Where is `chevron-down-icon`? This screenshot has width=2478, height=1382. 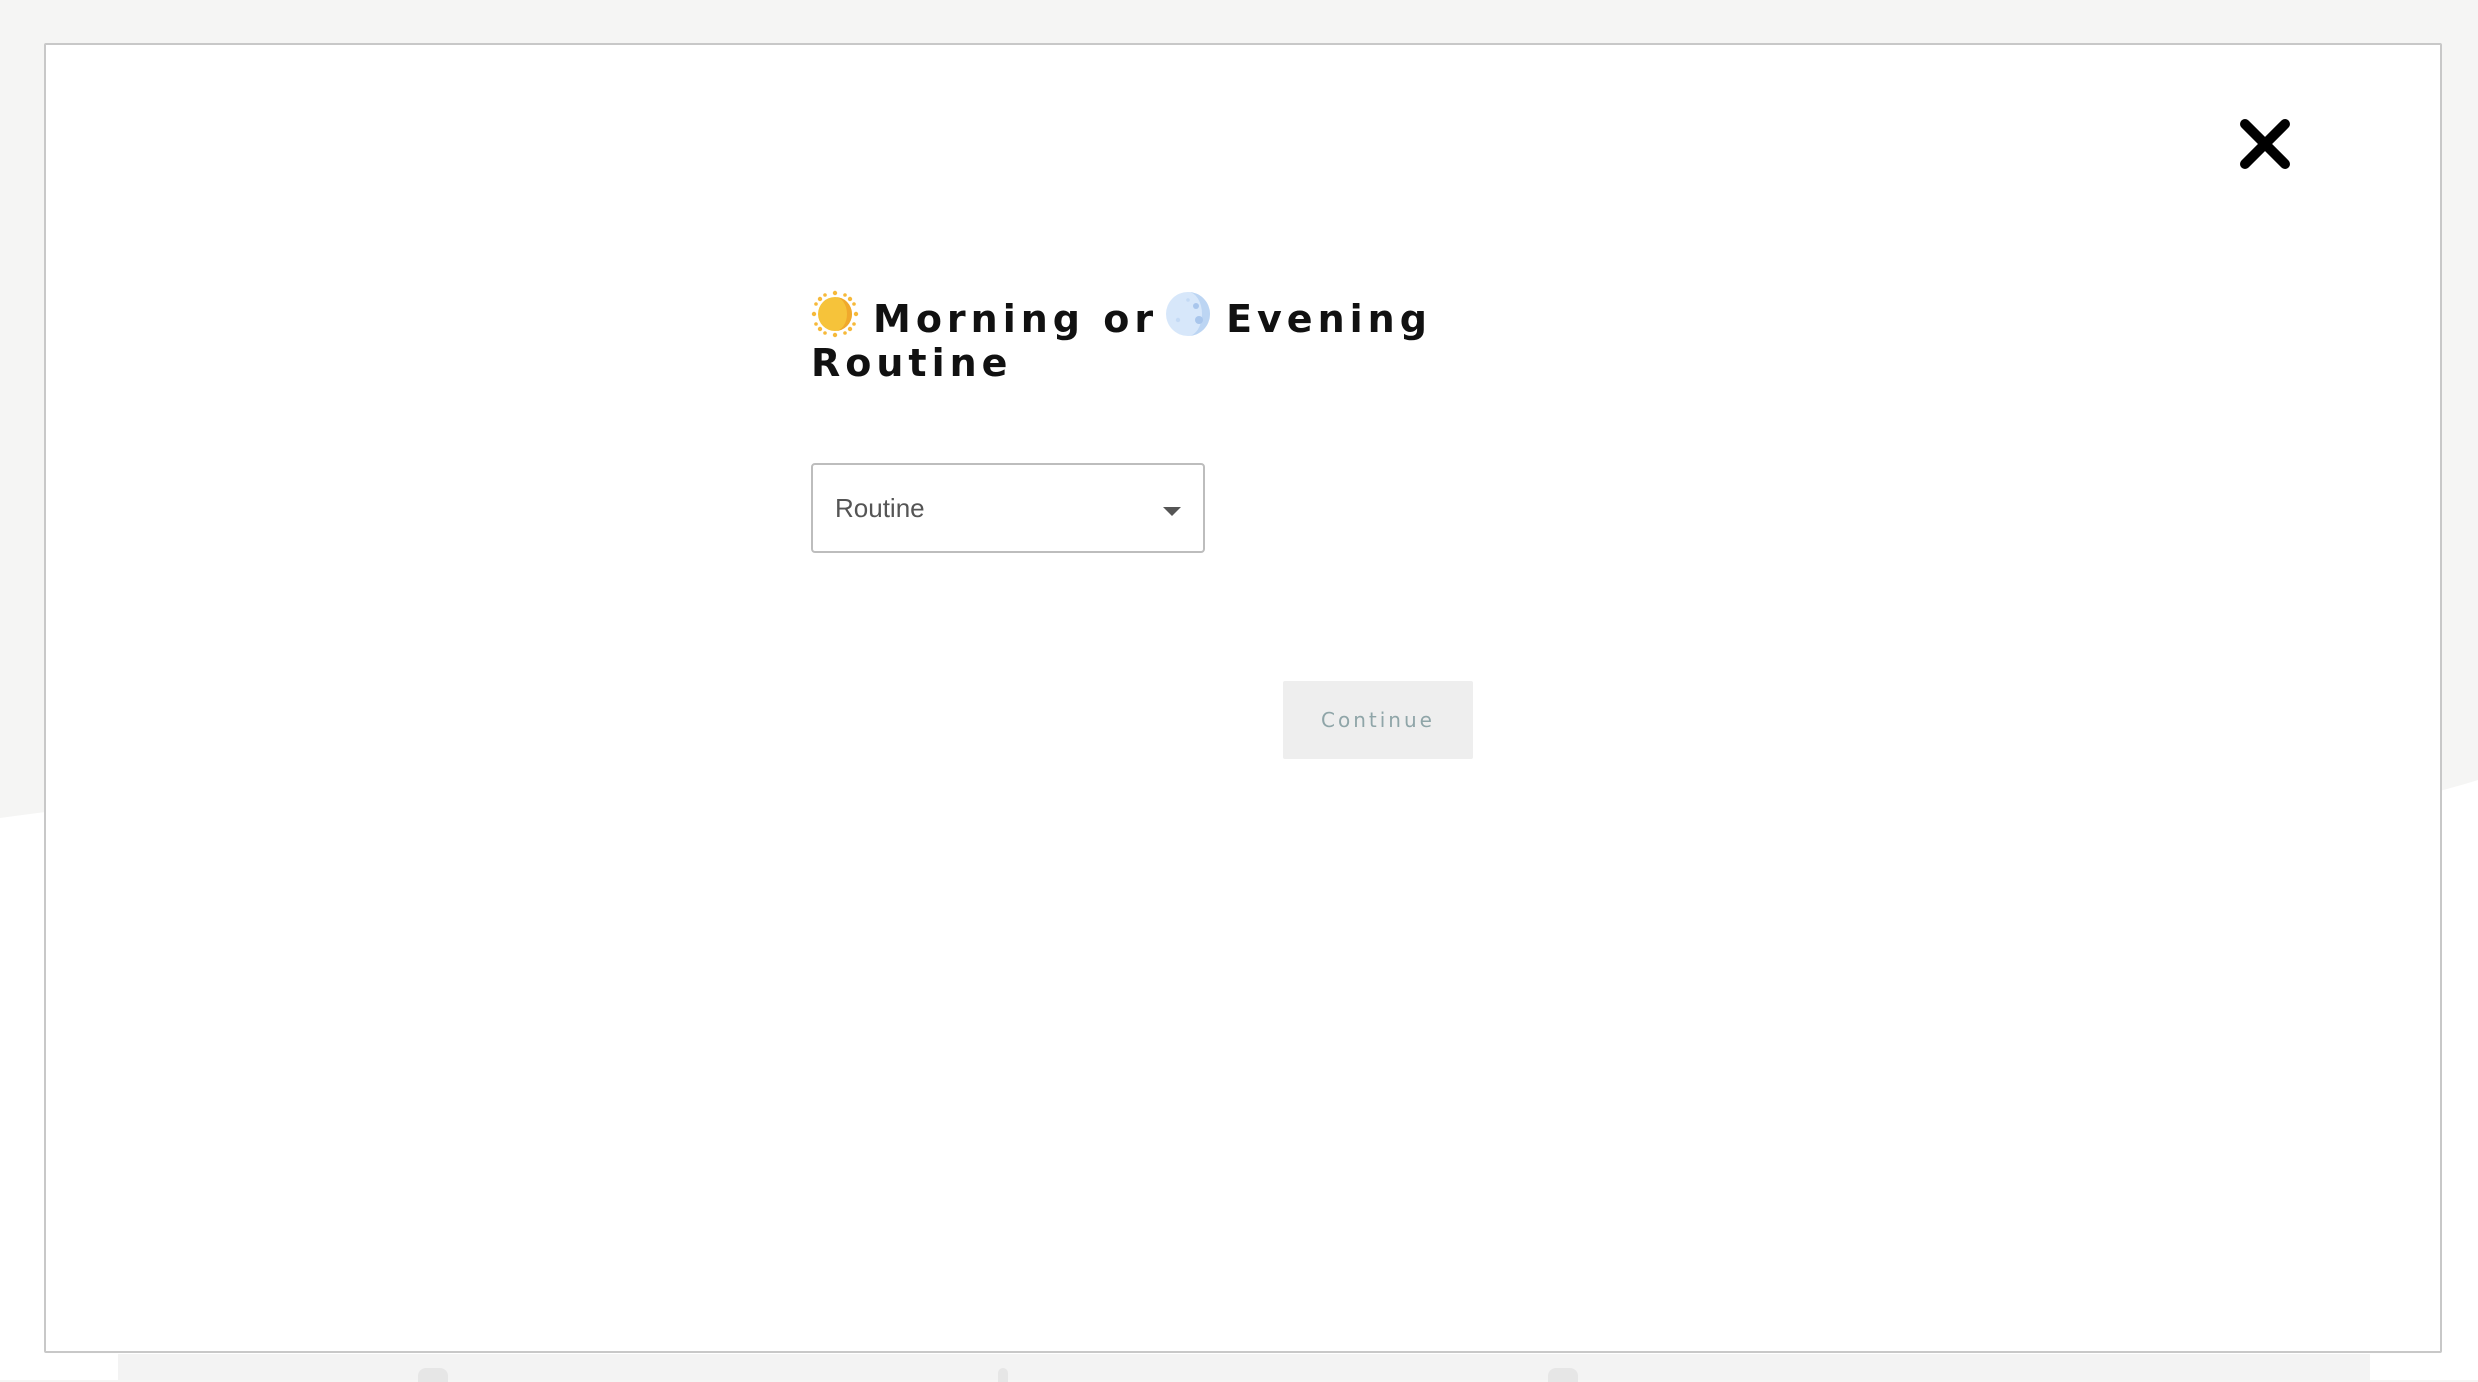 chevron-down-icon is located at coordinates (1172, 511).